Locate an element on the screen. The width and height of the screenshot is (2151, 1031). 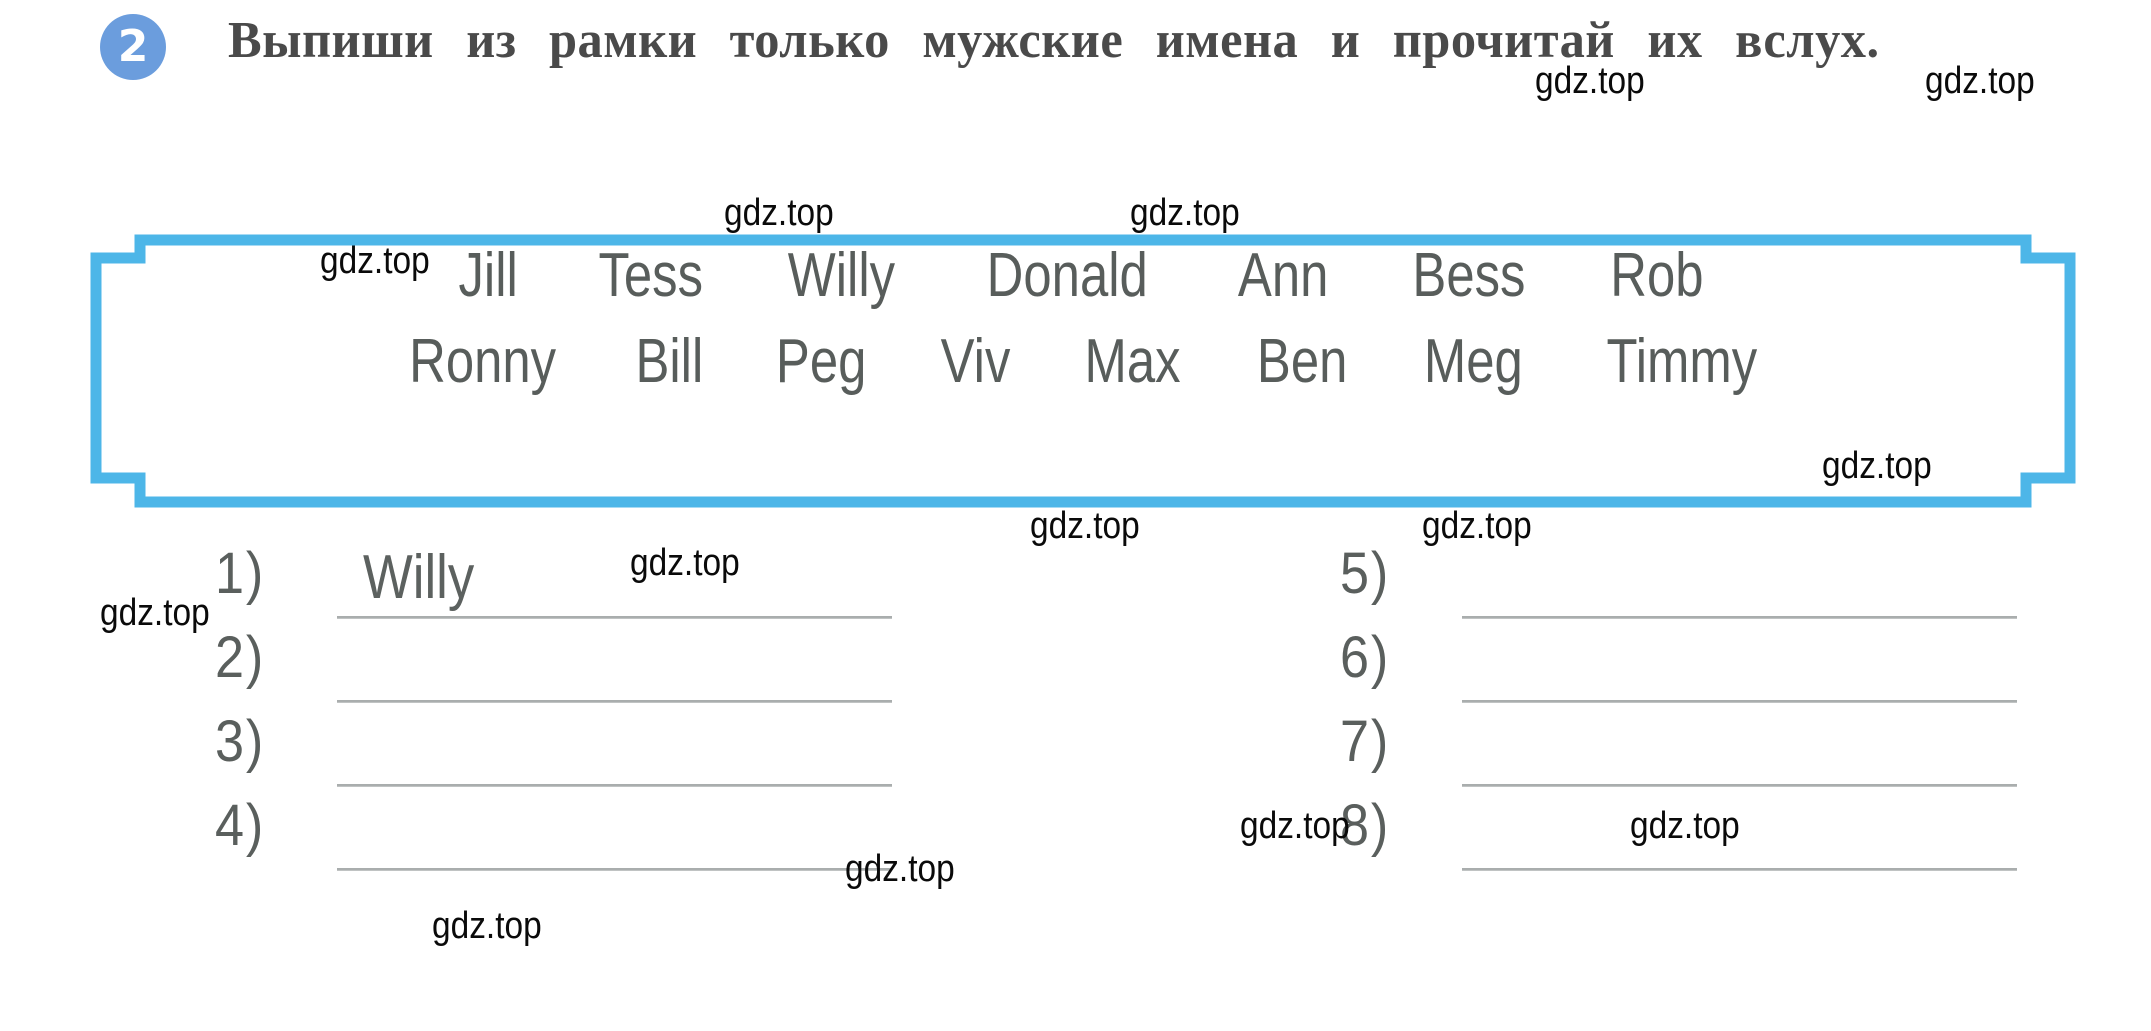
answer-number: 6) is located at coordinates (1365, 657).